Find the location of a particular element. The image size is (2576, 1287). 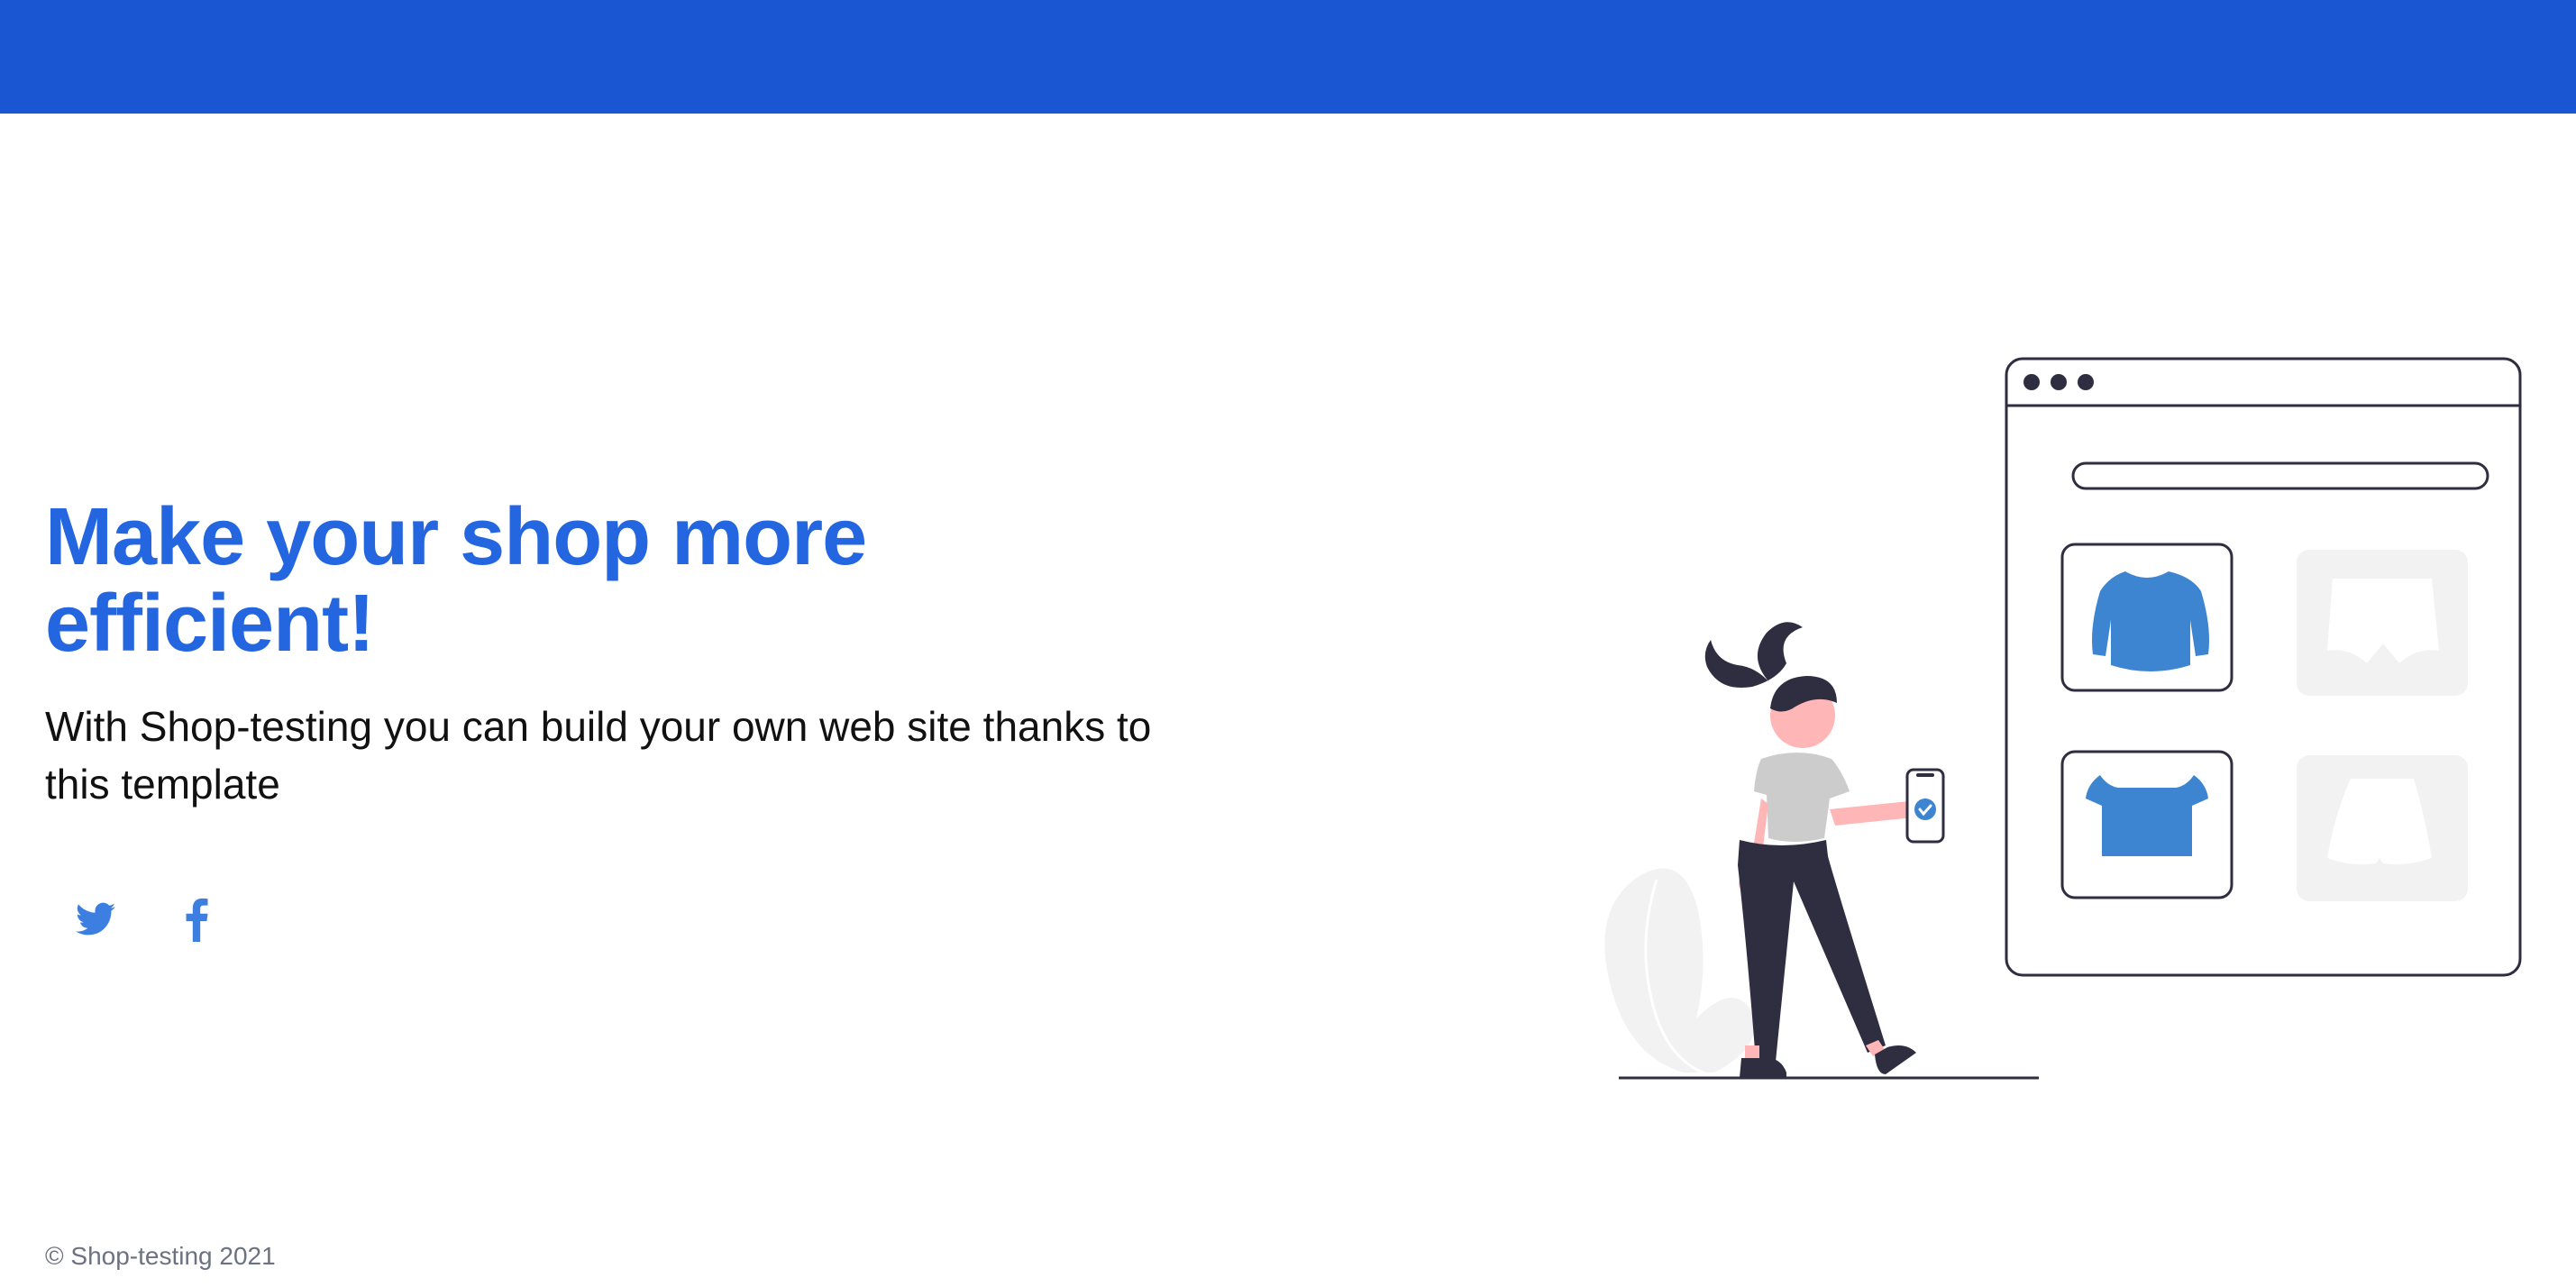

twitter-link is located at coordinates (96, 919).